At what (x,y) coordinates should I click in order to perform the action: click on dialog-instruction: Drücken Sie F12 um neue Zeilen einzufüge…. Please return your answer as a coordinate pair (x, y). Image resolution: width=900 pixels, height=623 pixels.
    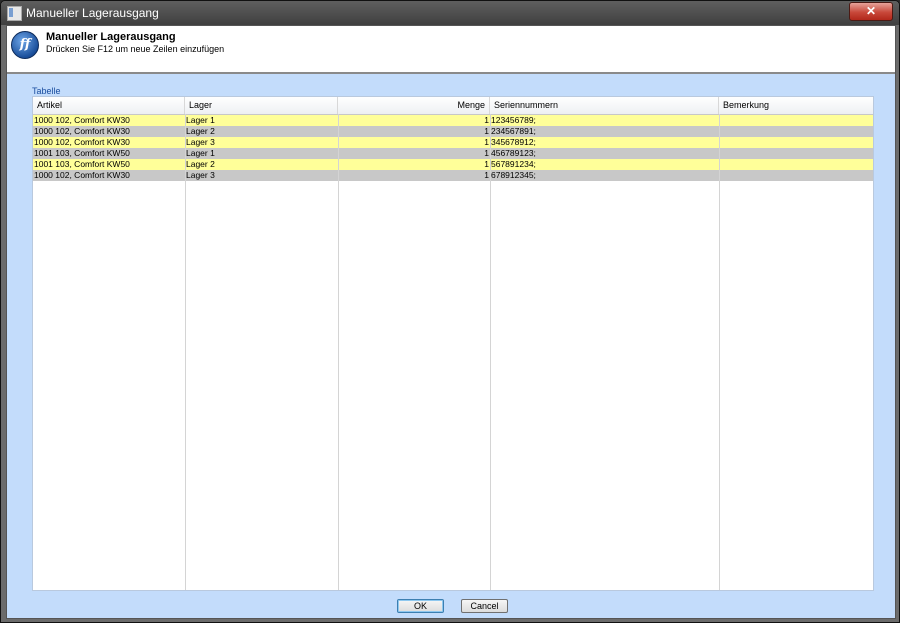
    Looking at the image, I should click on (135, 49).